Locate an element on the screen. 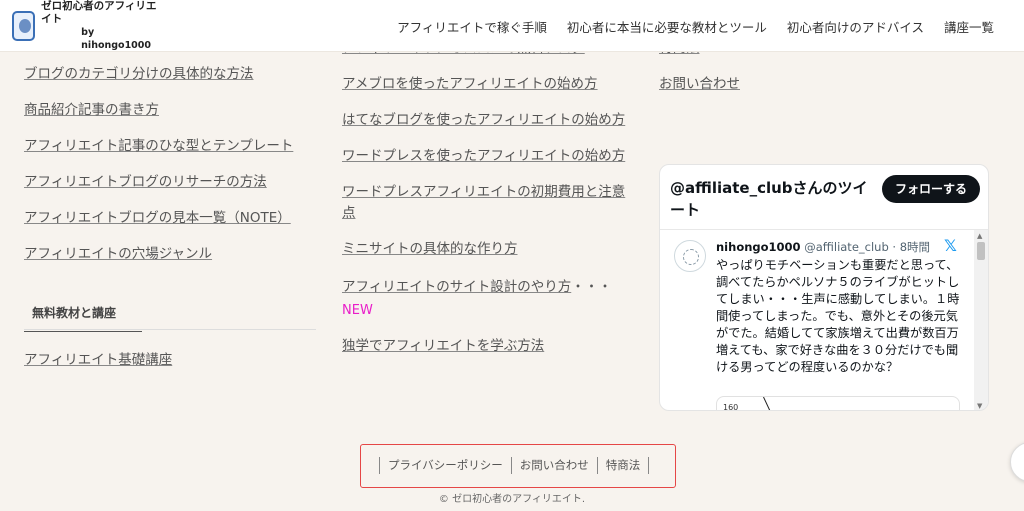 The height and width of the screenshot is (511, 1024). tweet-user-handle: @affiliate_club · 8時間 is located at coordinates (867, 247).